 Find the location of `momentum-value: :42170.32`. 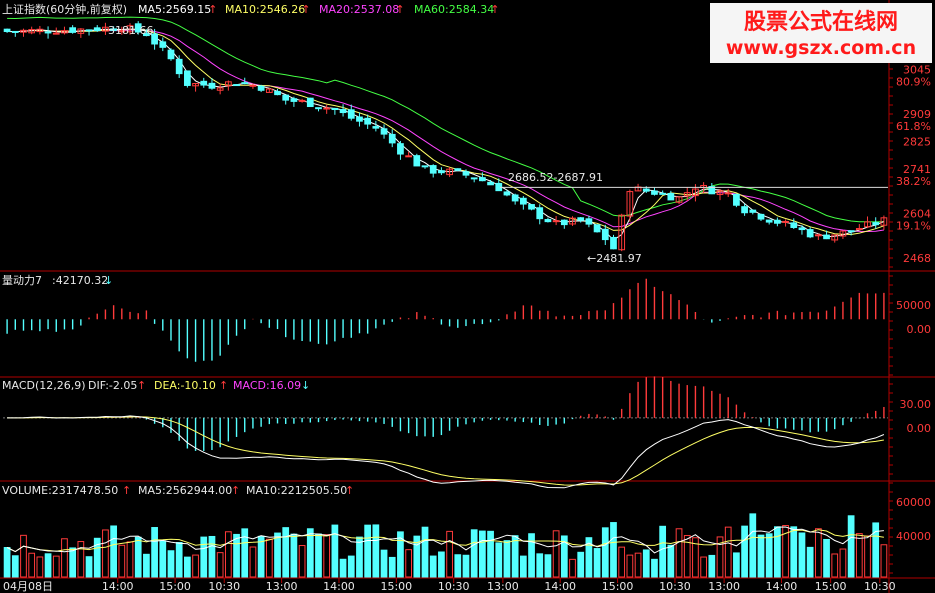

momentum-value: :42170.32 is located at coordinates (80, 280).